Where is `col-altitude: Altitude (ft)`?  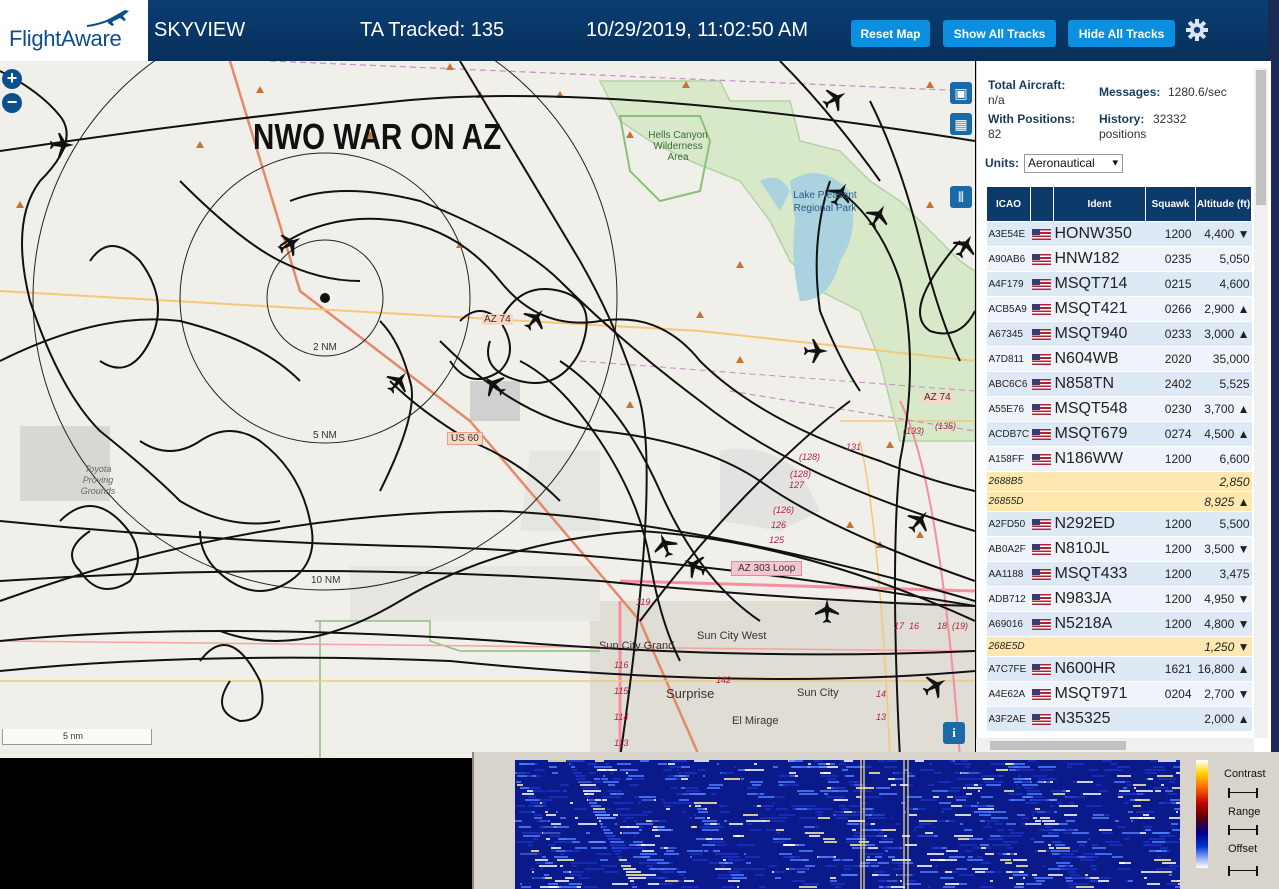 col-altitude: Altitude (ft) is located at coordinates (1223, 204).